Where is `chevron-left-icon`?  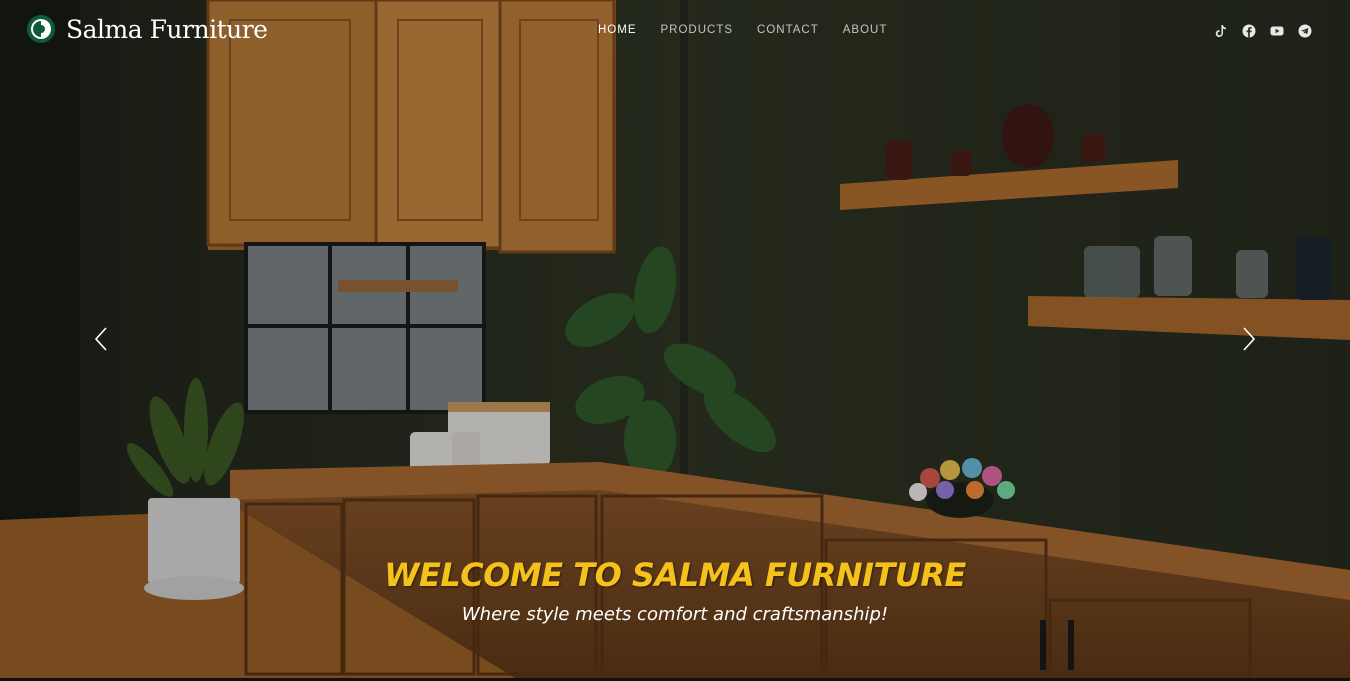 chevron-left-icon is located at coordinates (102, 339).